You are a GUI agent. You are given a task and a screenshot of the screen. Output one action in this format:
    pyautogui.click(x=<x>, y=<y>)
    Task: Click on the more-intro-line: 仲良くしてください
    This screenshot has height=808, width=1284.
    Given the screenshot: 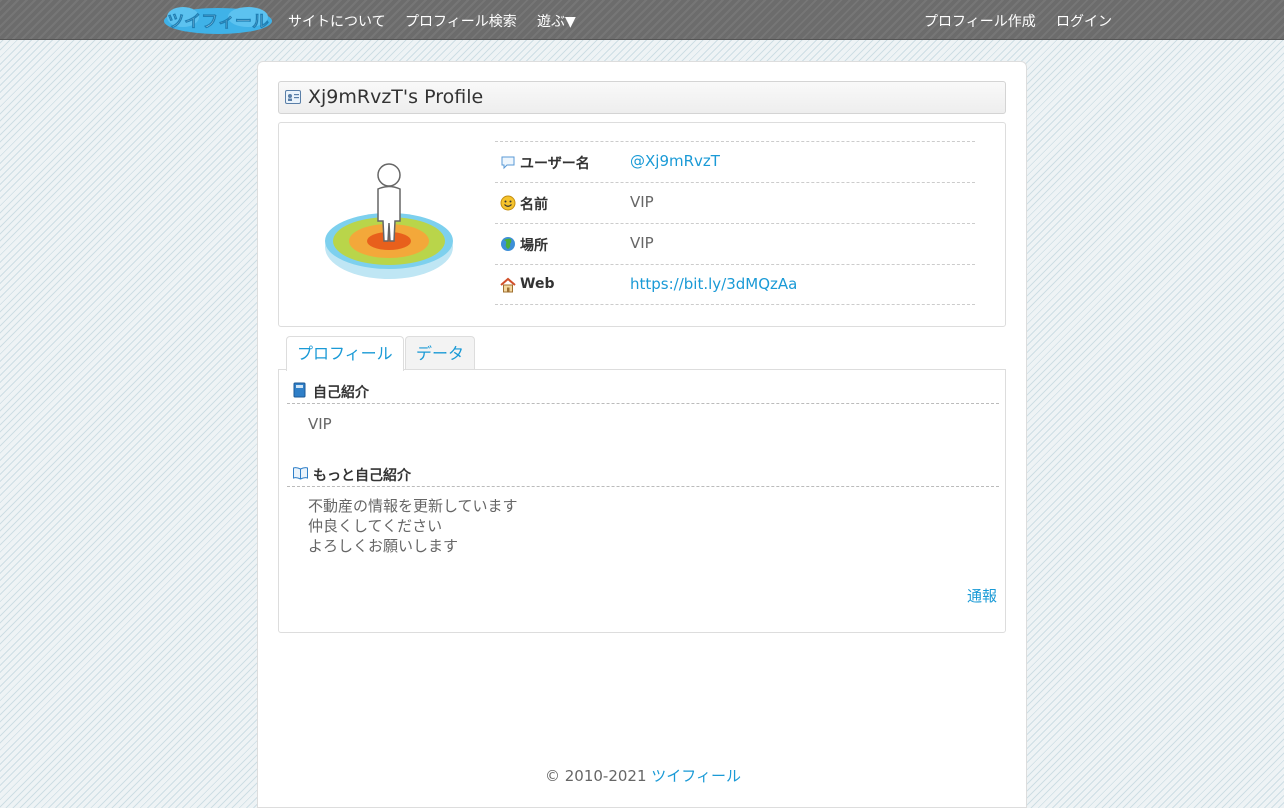 What is the action you would take?
    pyautogui.click(x=375, y=526)
    